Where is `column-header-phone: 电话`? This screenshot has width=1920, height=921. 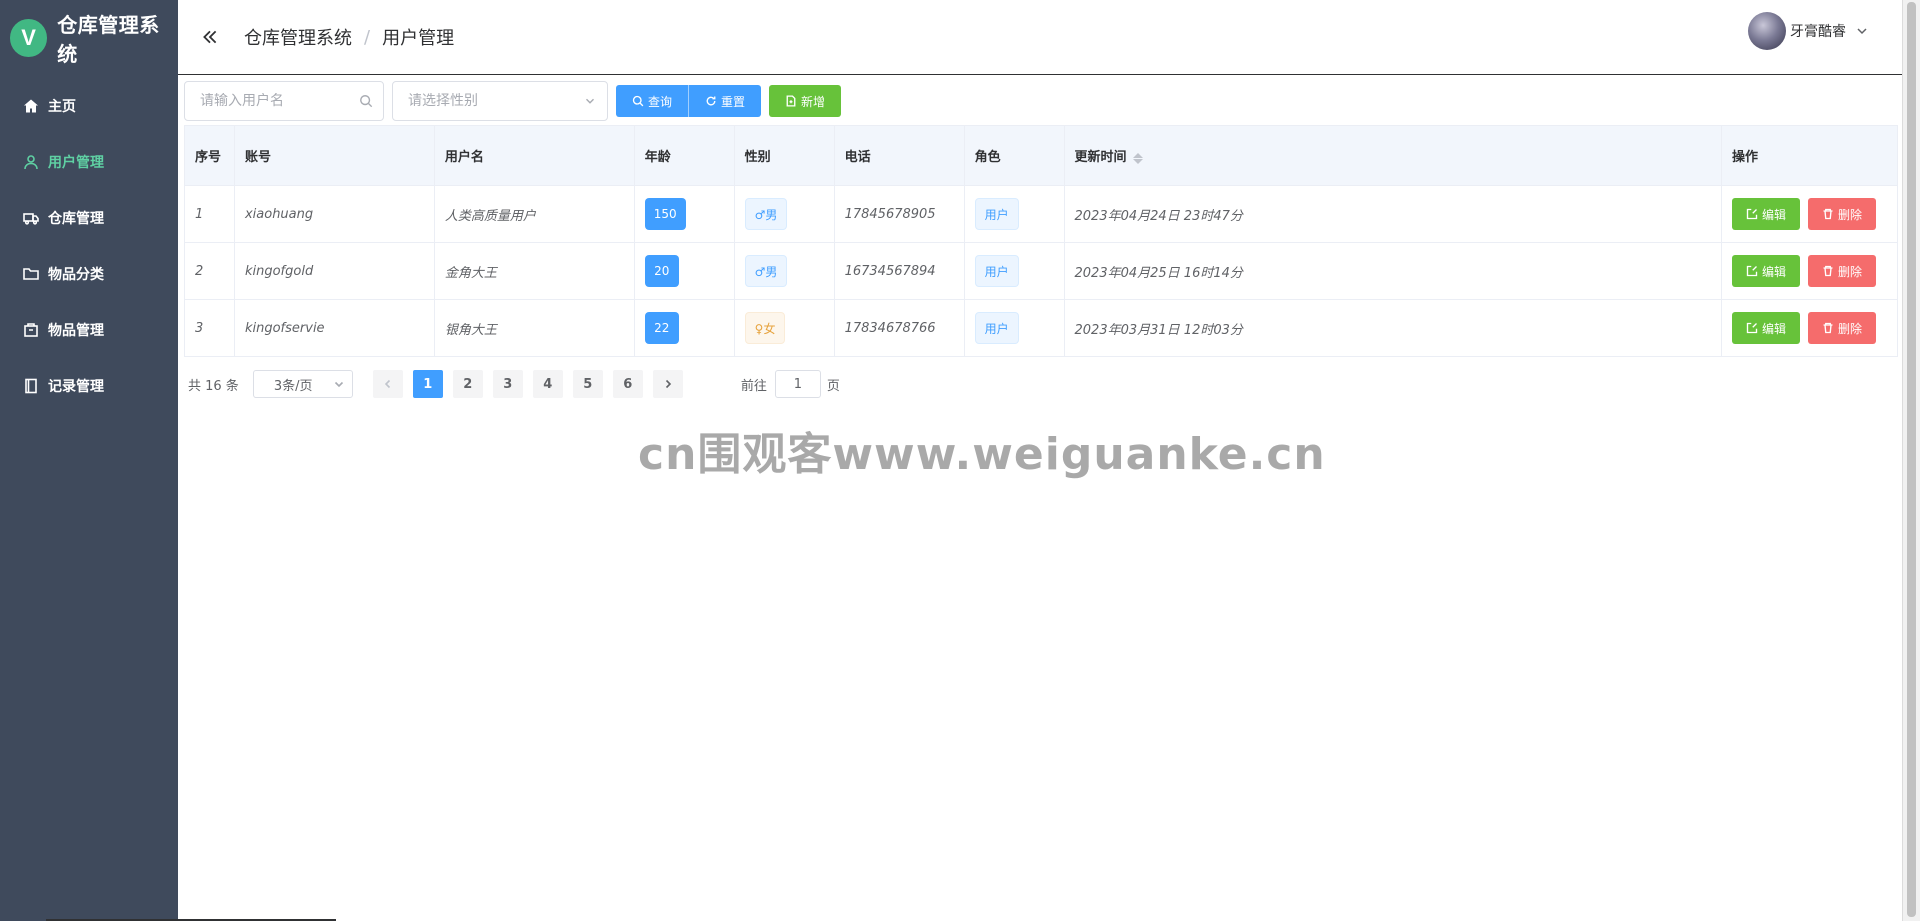
column-header-phone: 电话 is located at coordinates (899, 155).